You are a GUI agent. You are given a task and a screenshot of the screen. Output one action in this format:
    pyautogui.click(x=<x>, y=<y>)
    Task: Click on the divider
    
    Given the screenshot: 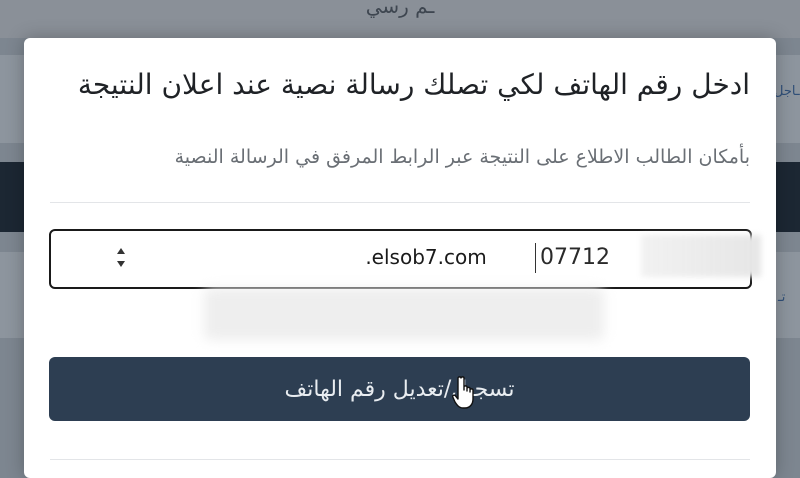 What is the action you would take?
    pyautogui.click(x=400, y=202)
    